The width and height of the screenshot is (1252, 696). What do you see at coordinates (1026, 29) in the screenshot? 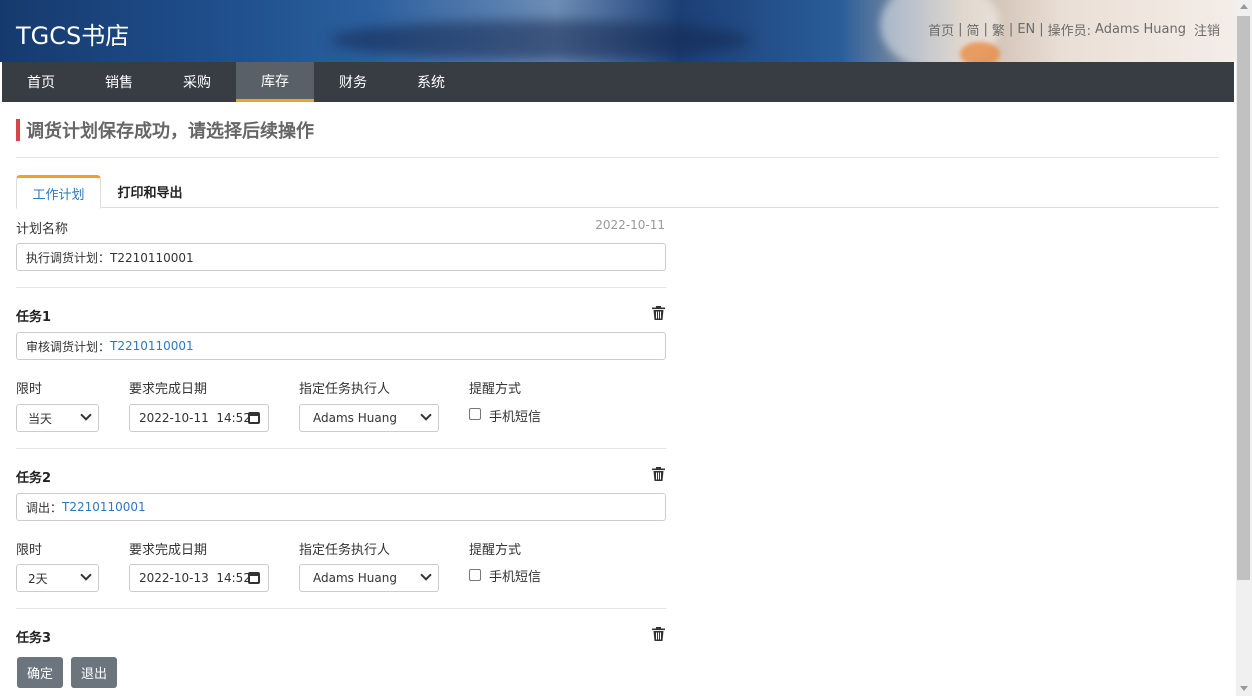
I see `link-english: EN` at bounding box center [1026, 29].